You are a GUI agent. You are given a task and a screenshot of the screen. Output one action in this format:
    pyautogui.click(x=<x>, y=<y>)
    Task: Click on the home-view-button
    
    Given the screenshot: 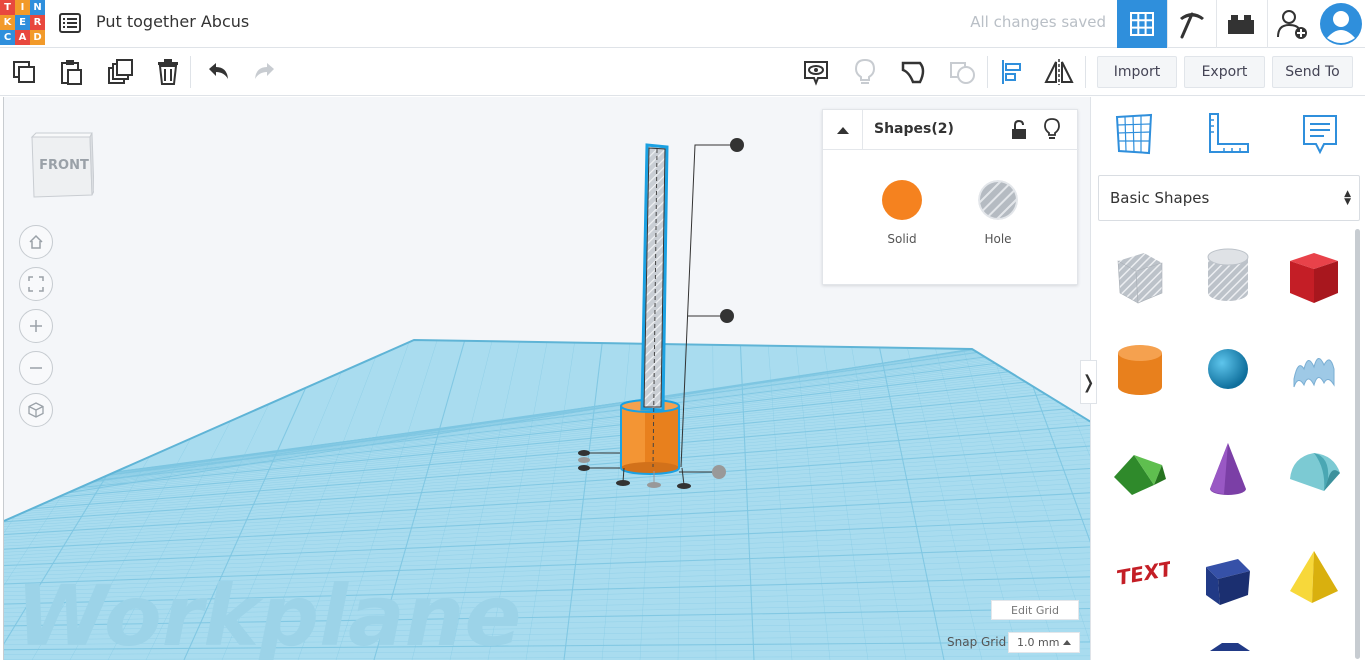 What is the action you would take?
    pyautogui.click(x=36, y=242)
    